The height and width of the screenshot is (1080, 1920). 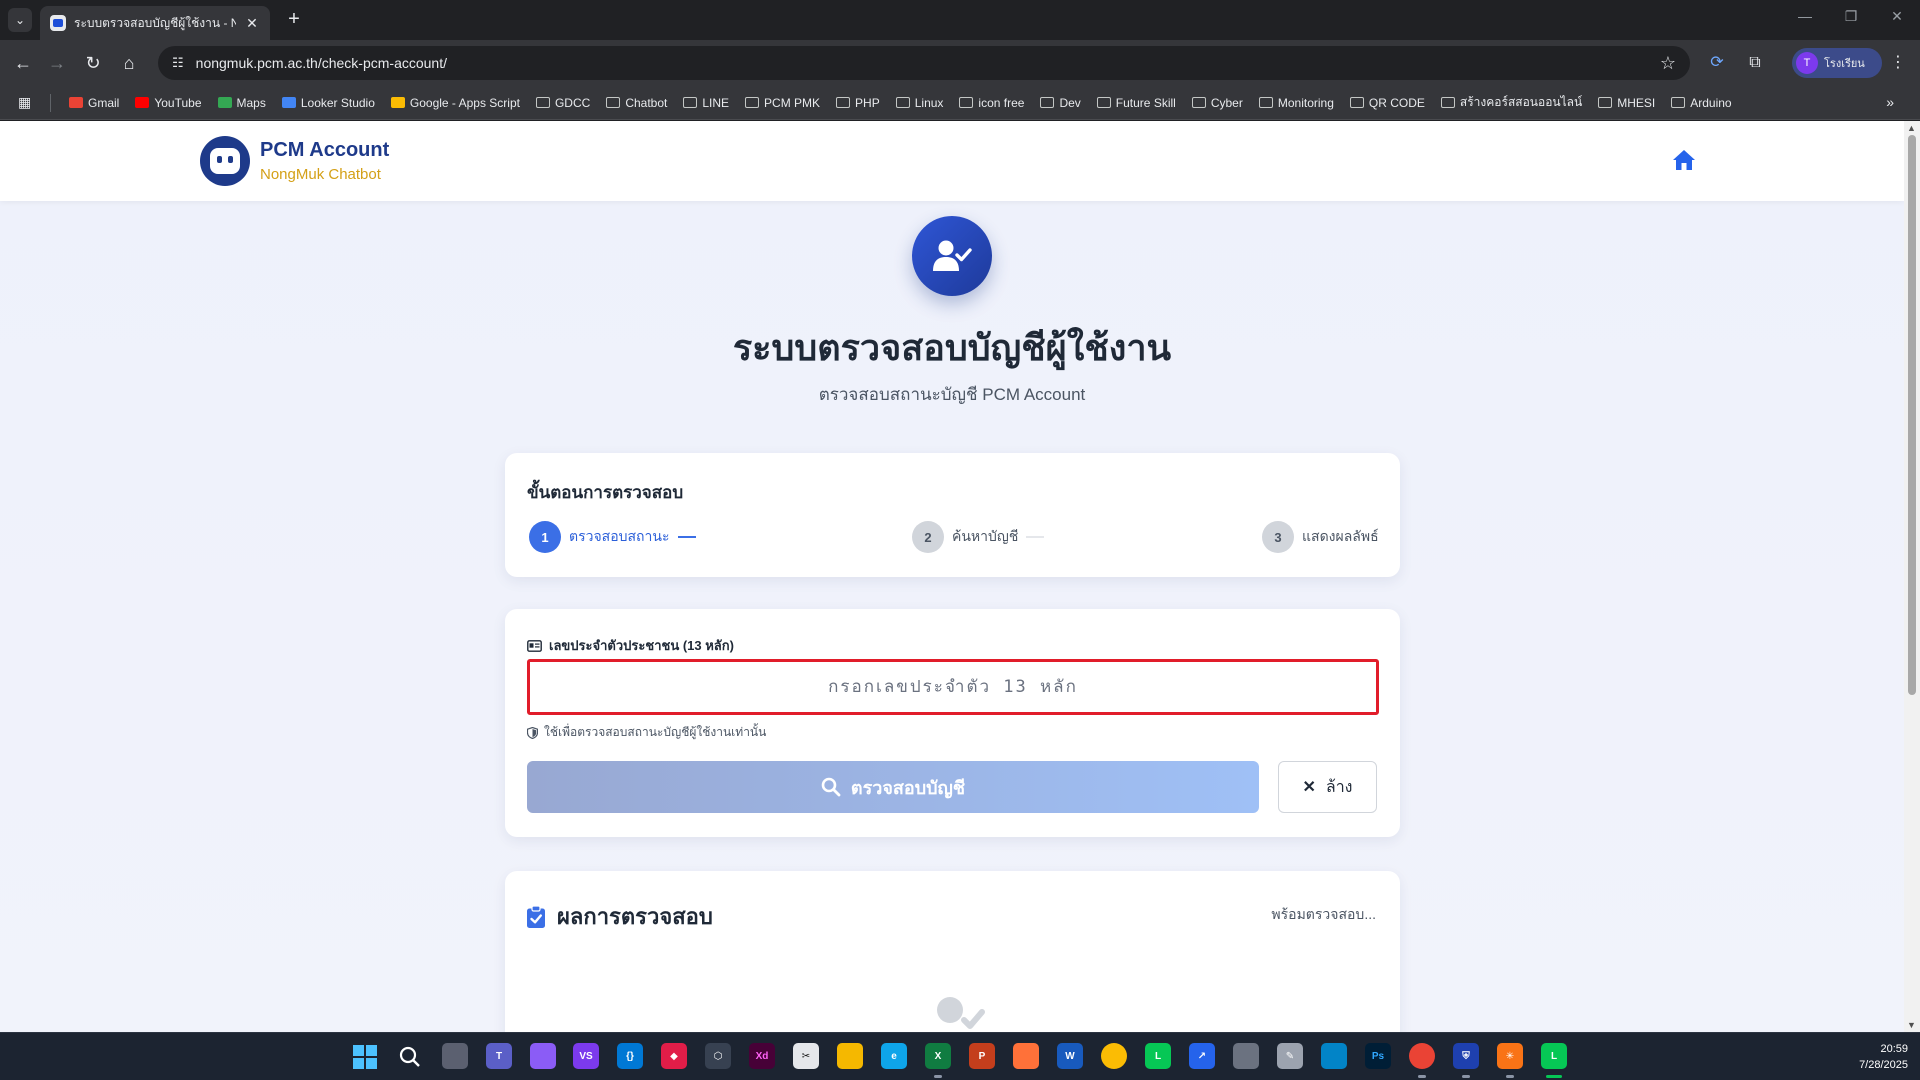 What do you see at coordinates (1898, 63) in the screenshot?
I see `browser-menu-icon: ⋮` at bounding box center [1898, 63].